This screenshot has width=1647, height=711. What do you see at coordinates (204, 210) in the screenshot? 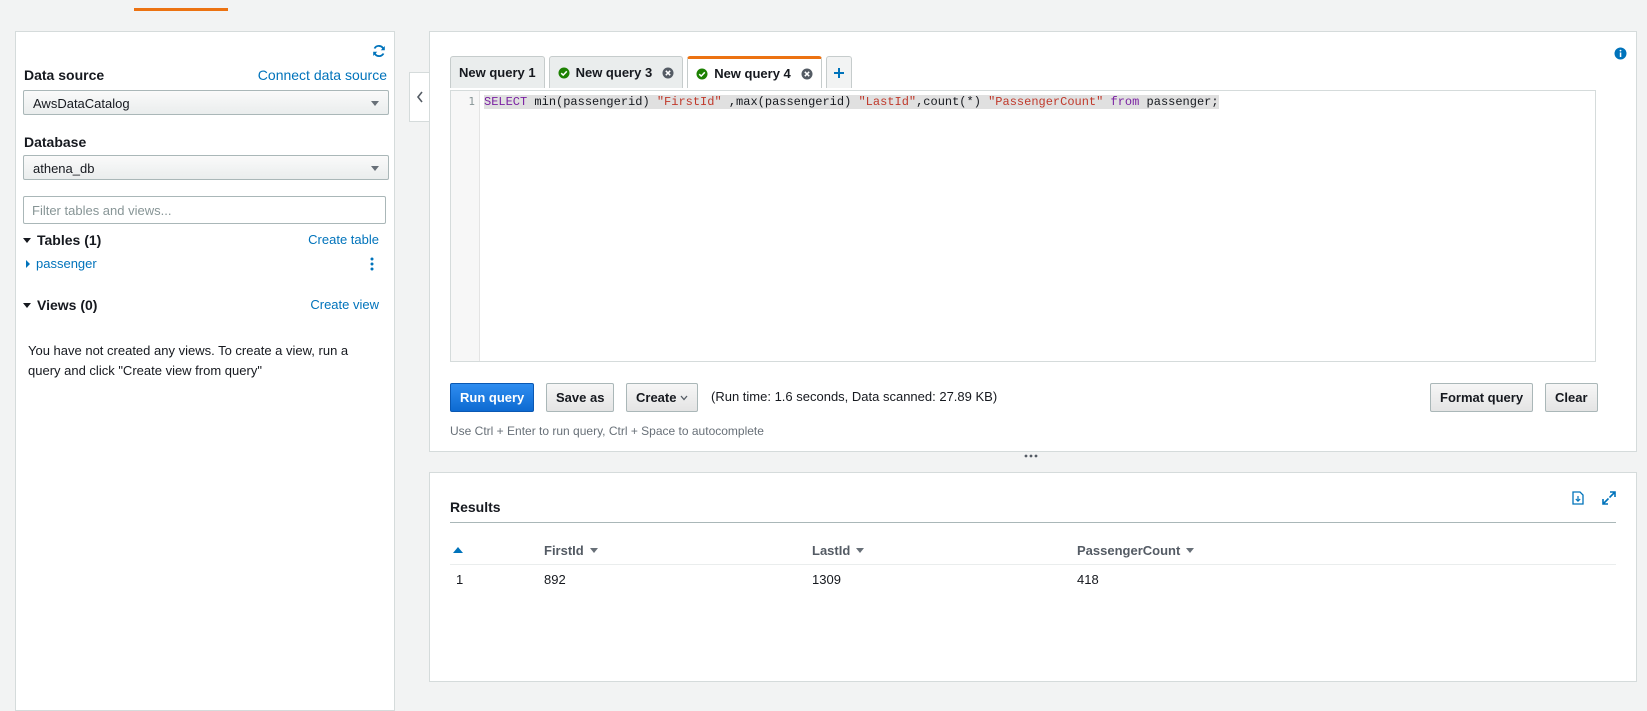
I see `filter-tables-input` at bounding box center [204, 210].